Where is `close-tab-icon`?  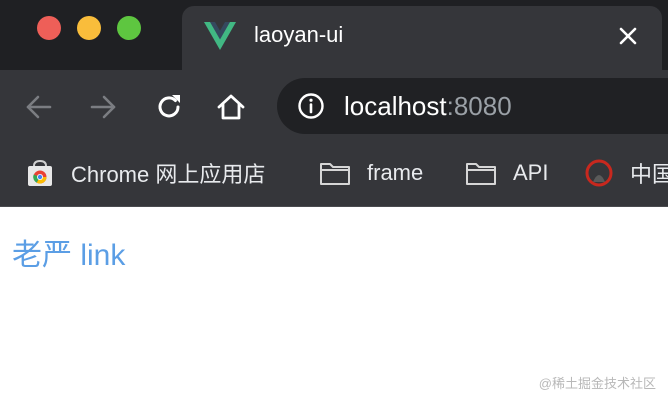 close-tab-icon is located at coordinates (628, 36).